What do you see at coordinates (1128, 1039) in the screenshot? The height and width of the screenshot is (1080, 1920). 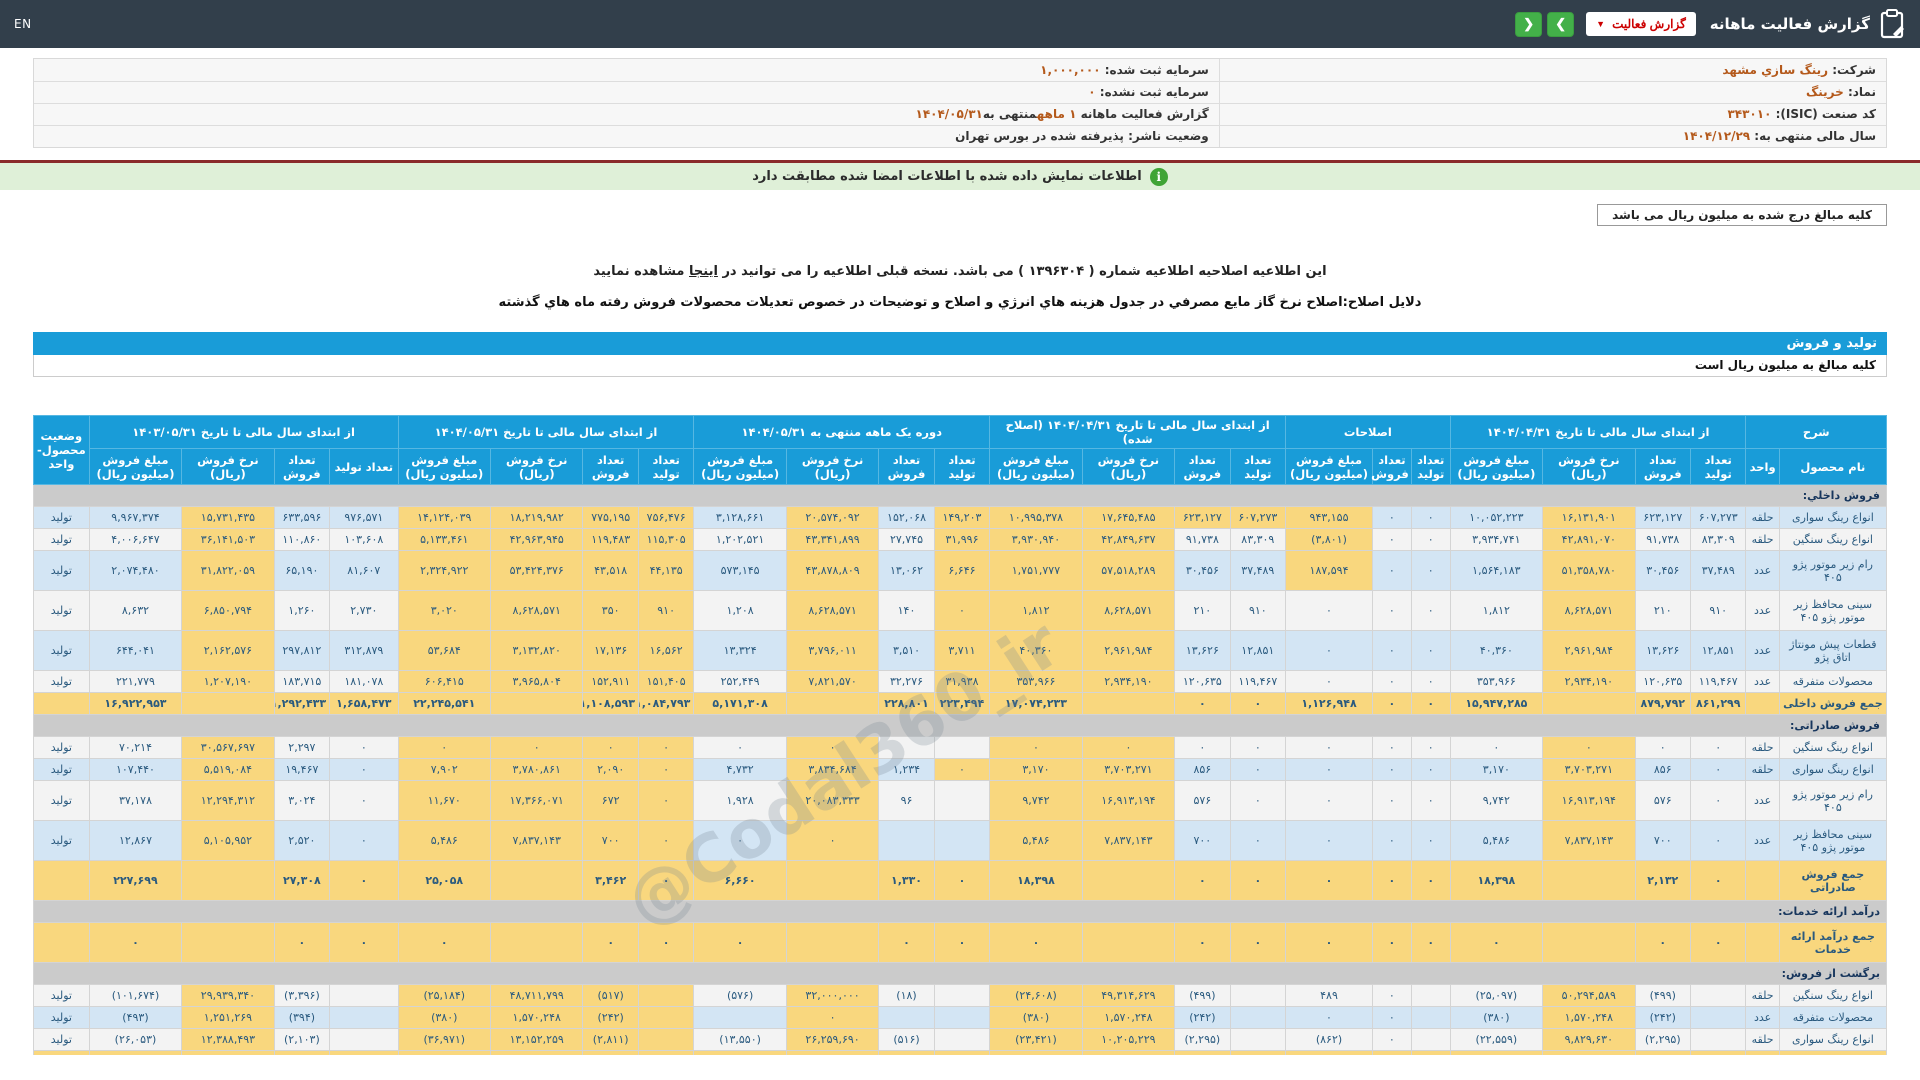 I see `value-cell: ۱۰,۲۰۵,۲۲۹` at bounding box center [1128, 1039].